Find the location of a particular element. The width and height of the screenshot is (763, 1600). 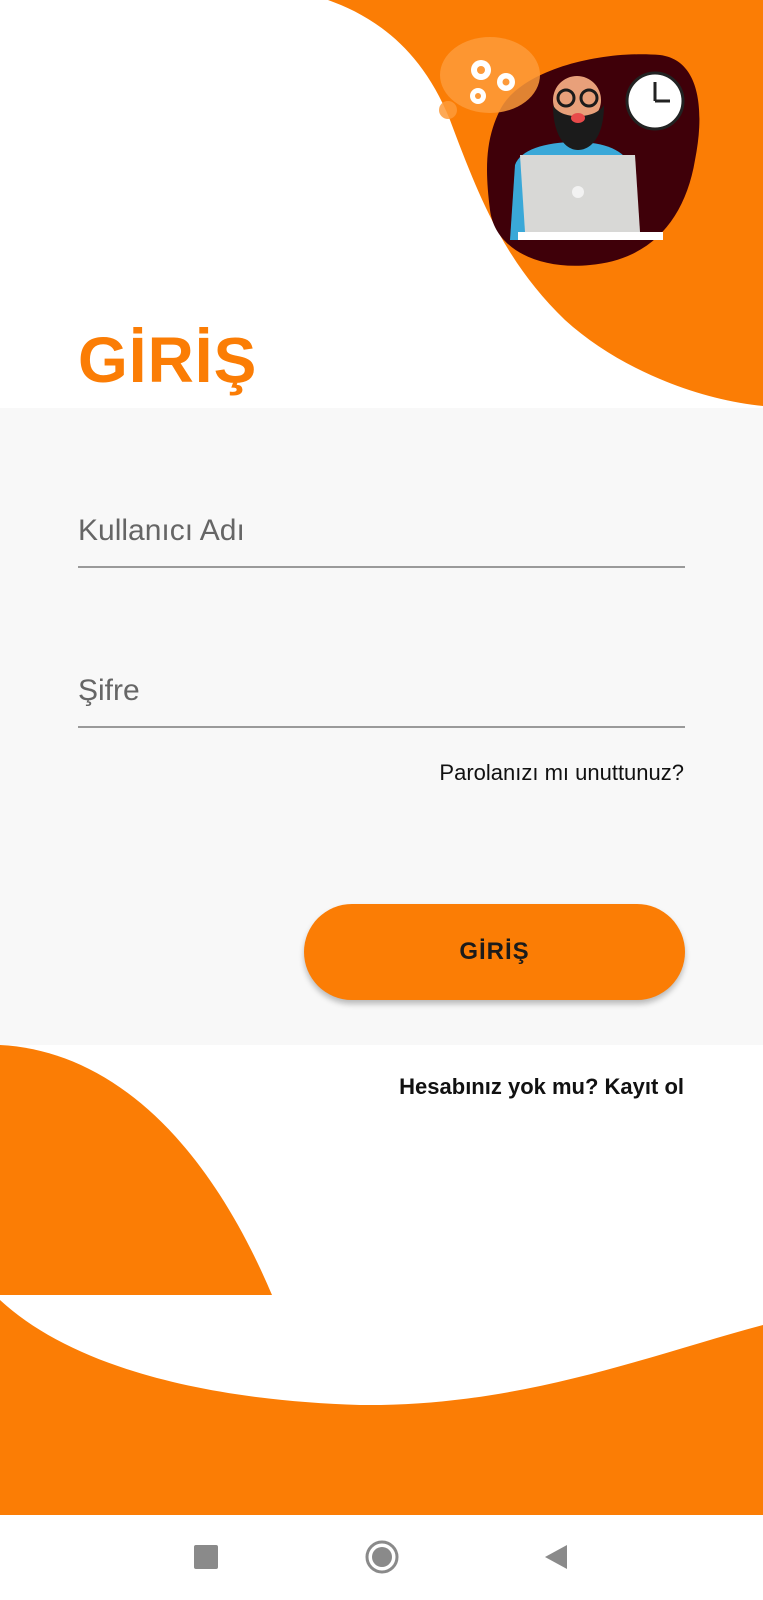

home-icon is located at coordinates (382, 1557).